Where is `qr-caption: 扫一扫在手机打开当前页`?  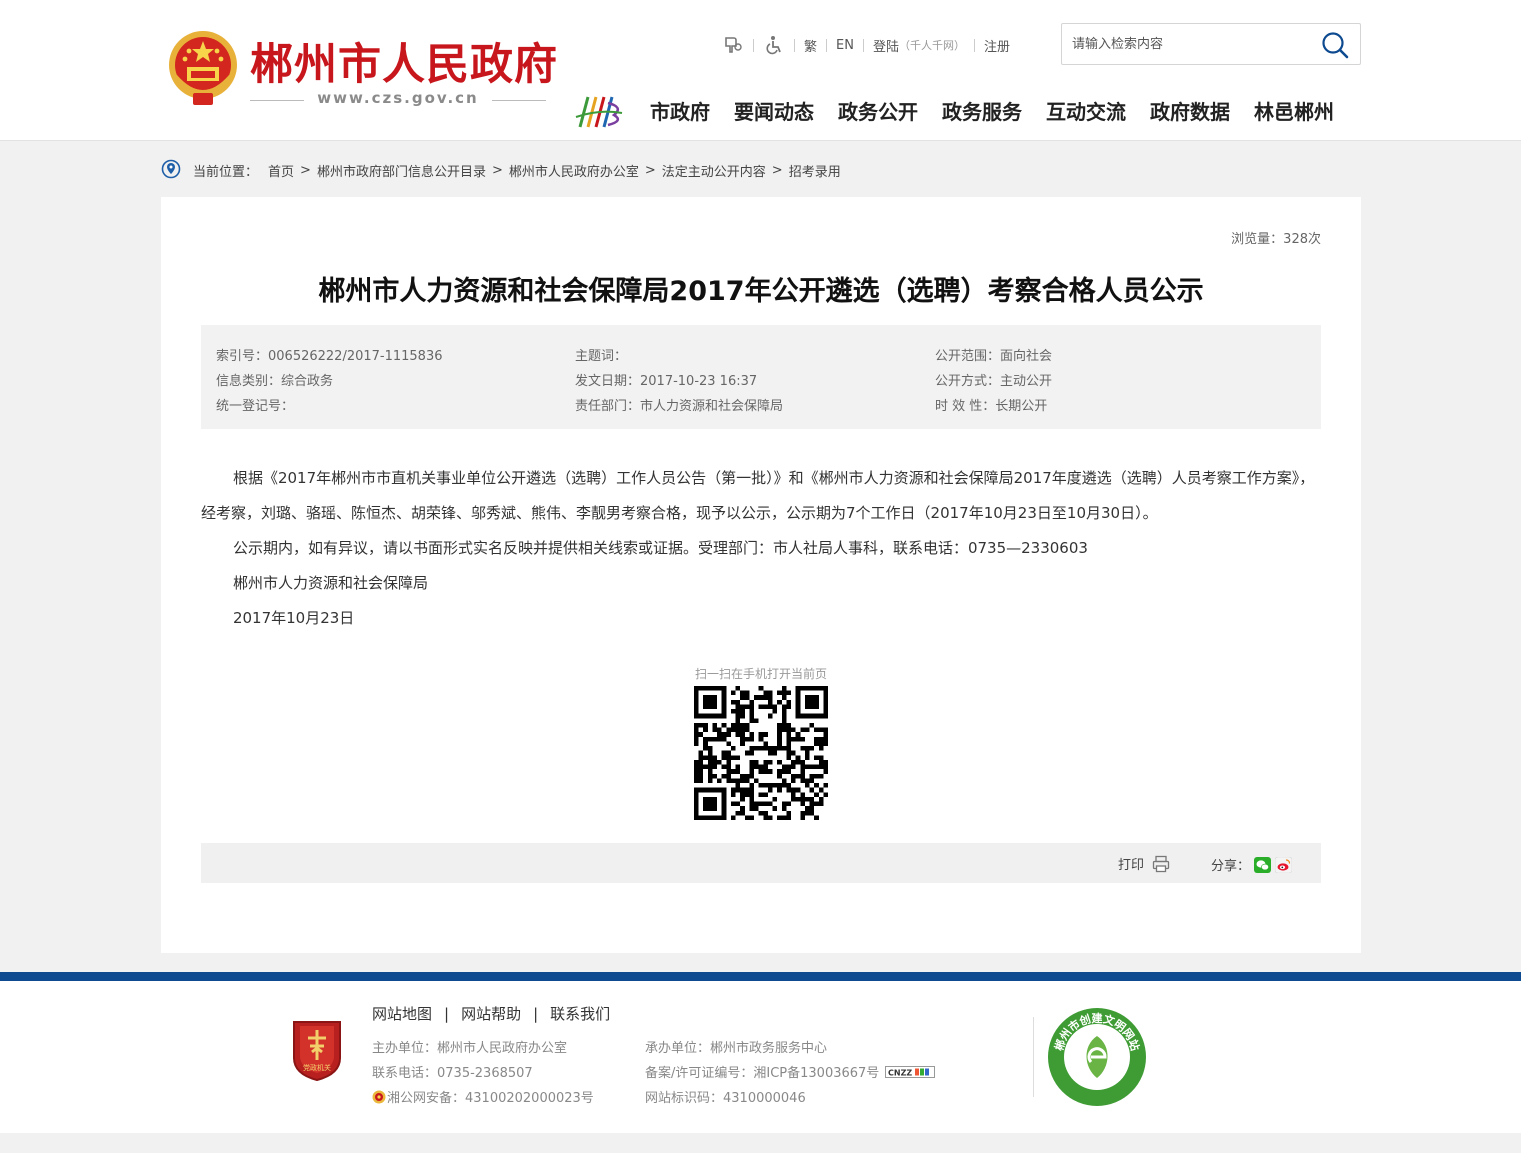 qr-caption: 扫一扫在手机打开当前页 is located at coordinates (760, 674).